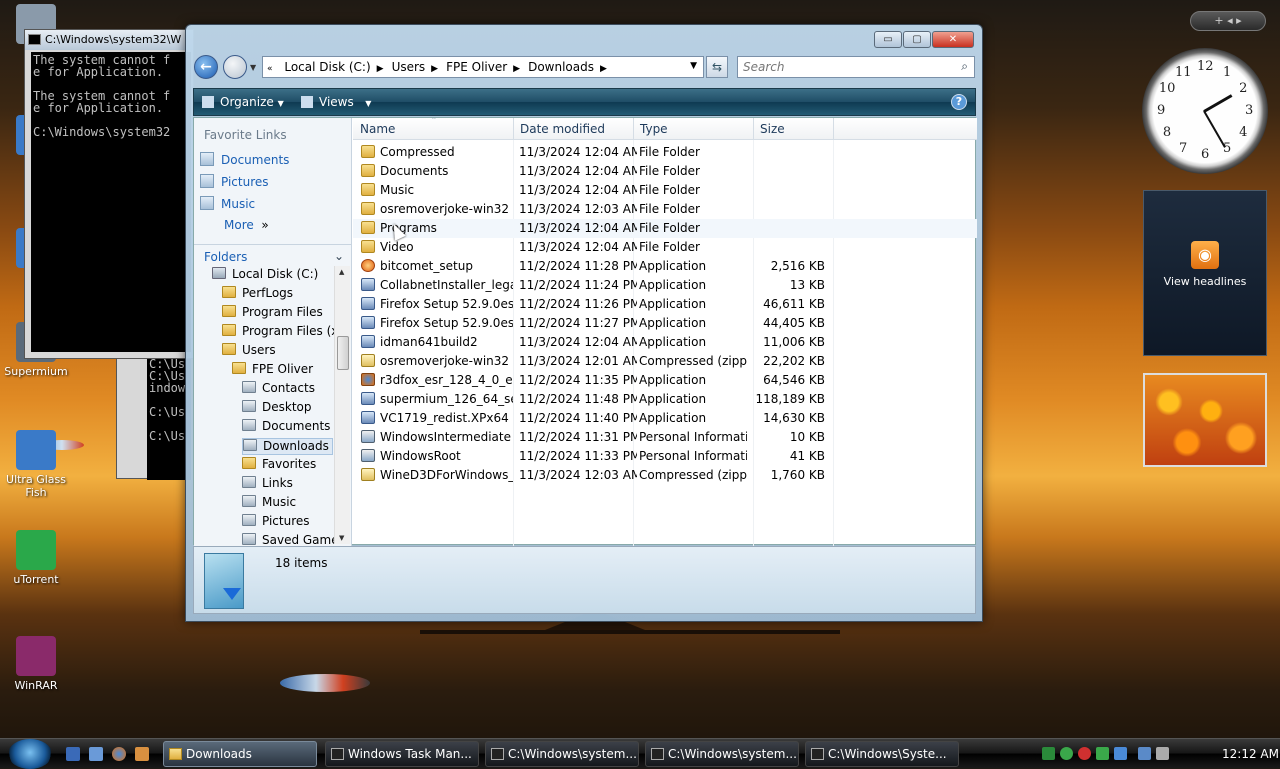  Describe the element at coordinates (278, 388) in the screenshot. I see `tree-item: Contacts` at that location.